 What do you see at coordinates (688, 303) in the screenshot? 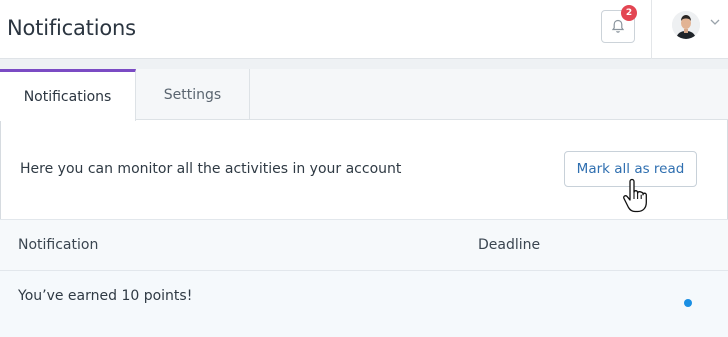
I see `unread-indicator` at bounding box center [688, 303].